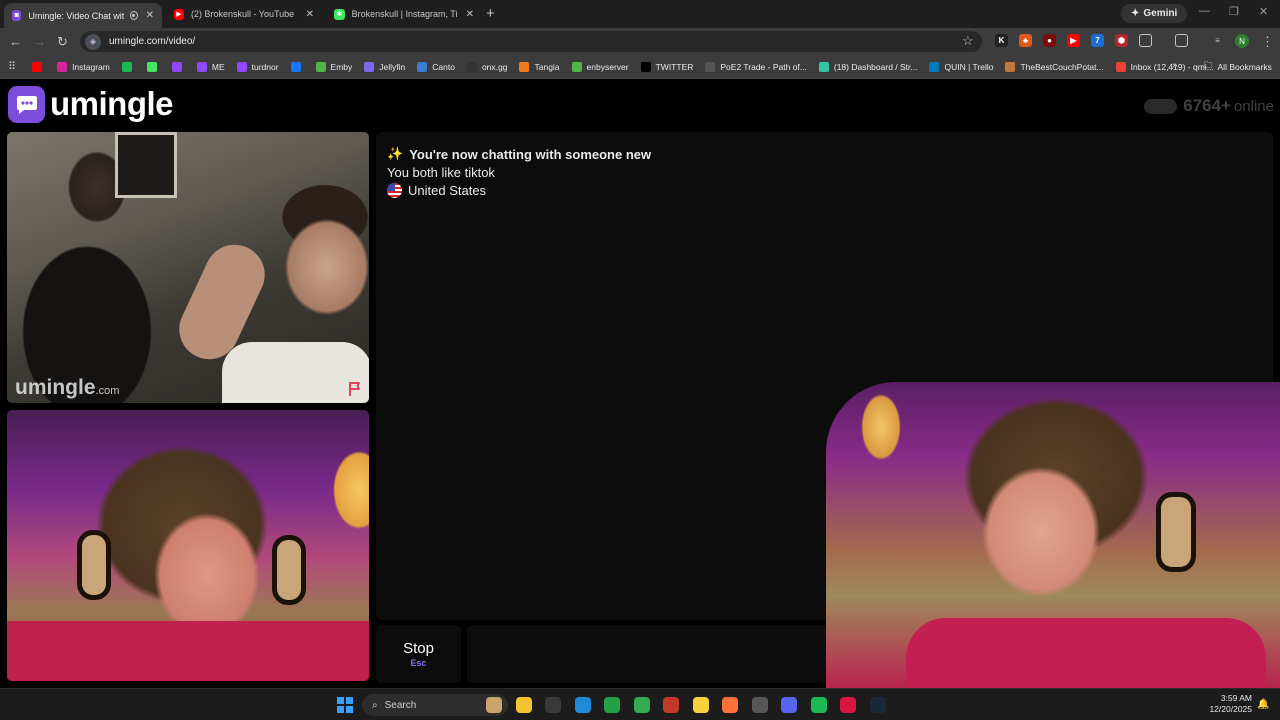 The image size is (1280, 720). Describe the element at coordinates (62, 42) in the screenshot. I see `reload-button: ↻` at that location.